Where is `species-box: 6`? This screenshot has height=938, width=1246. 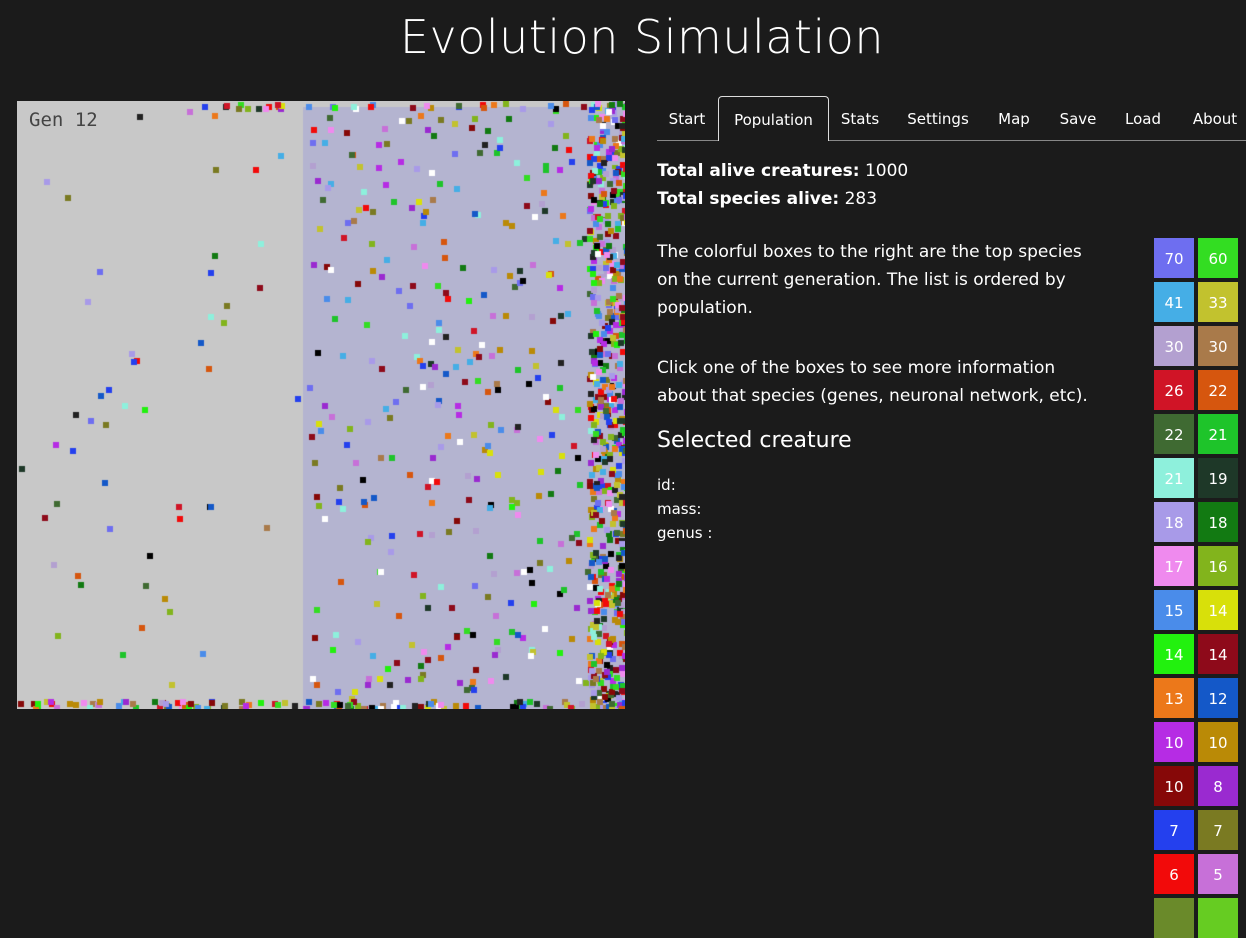 species-box: 6 is located at coordinates (1174, 874).